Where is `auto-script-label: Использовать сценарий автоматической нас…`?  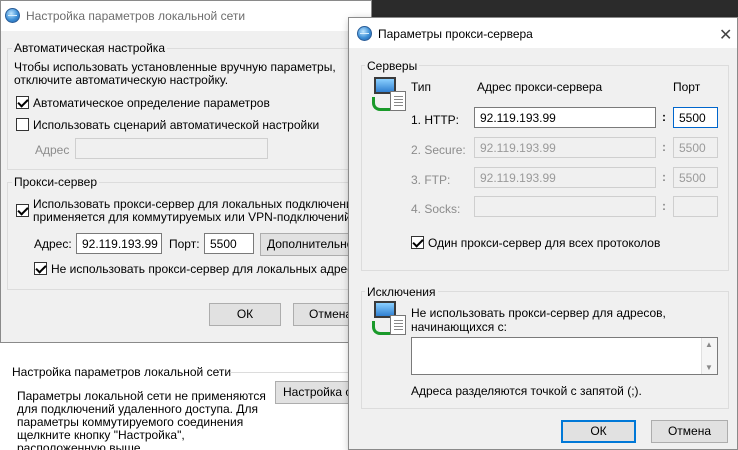
auto-script-label: Использовать сценарий автоматической нас… is located at coordinates (176, 125).